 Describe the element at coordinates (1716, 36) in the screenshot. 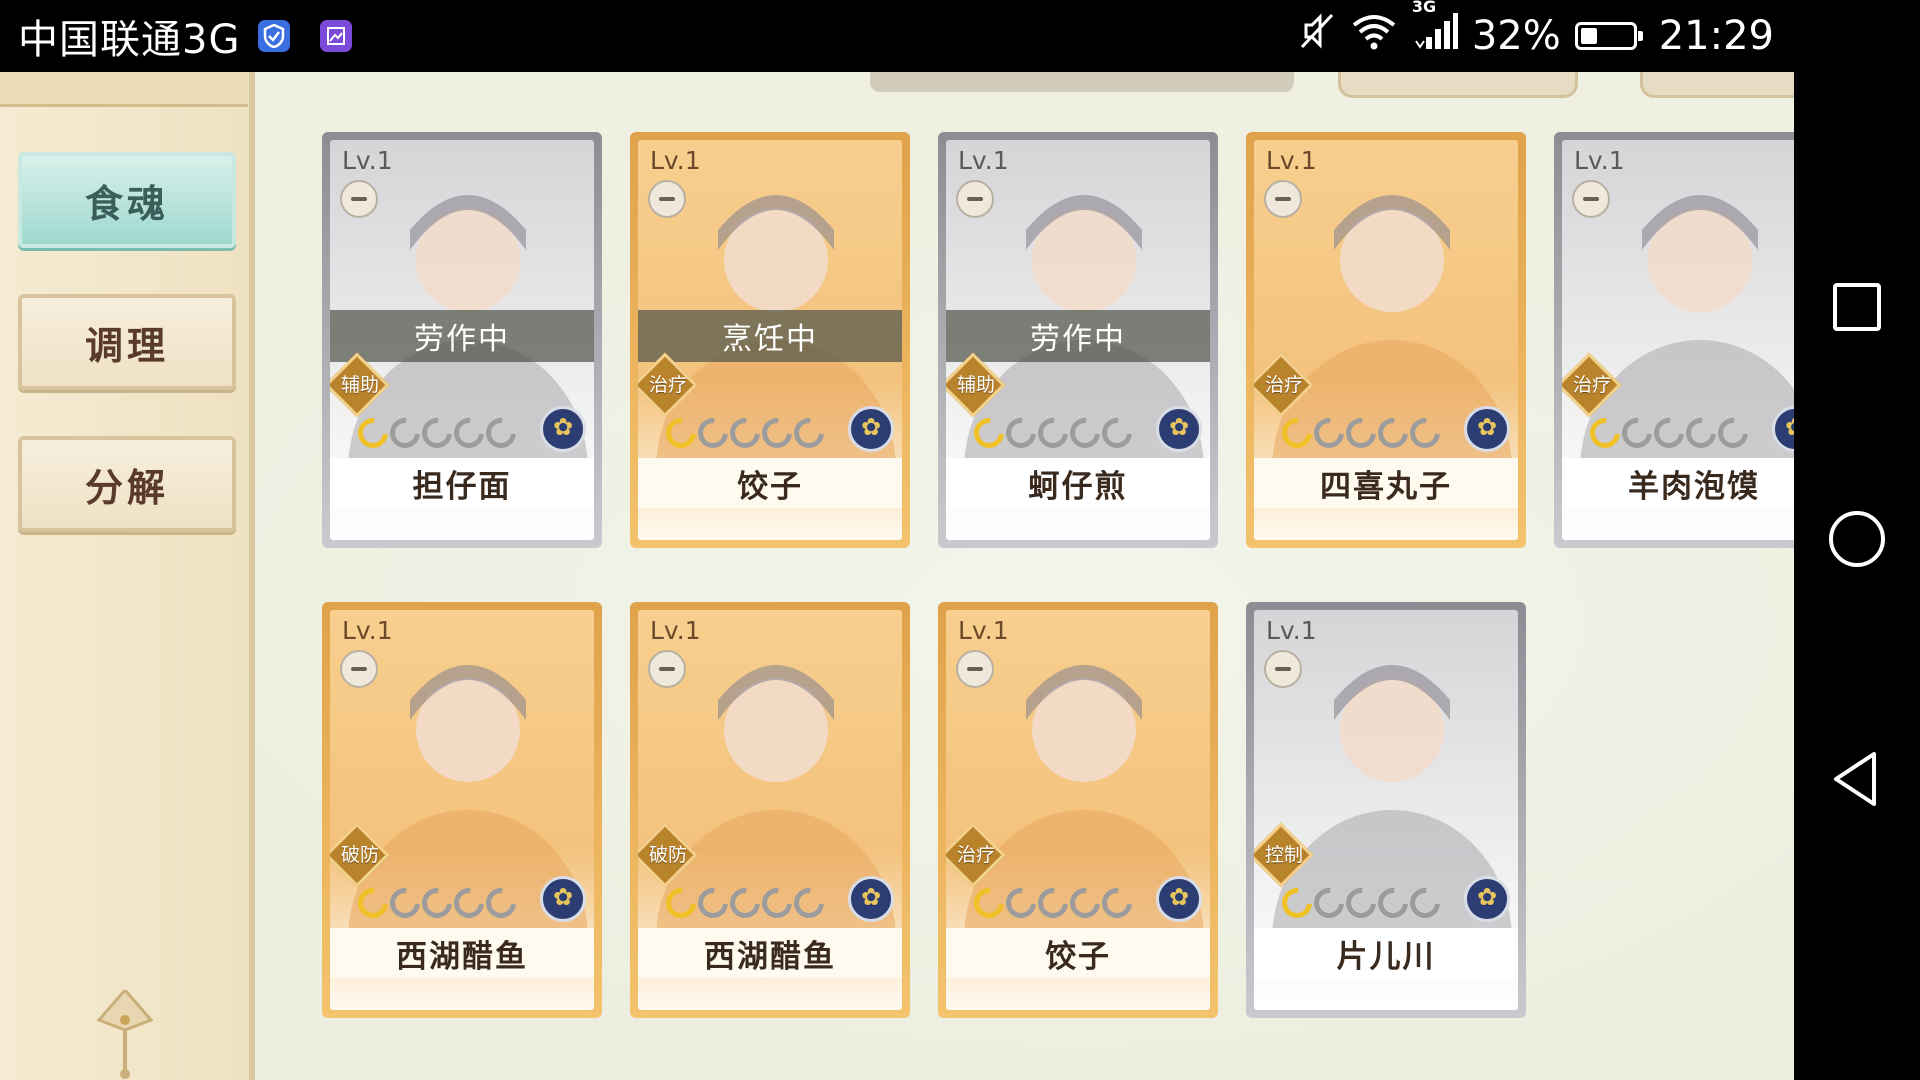

I see `clock: 21:29` at that location.